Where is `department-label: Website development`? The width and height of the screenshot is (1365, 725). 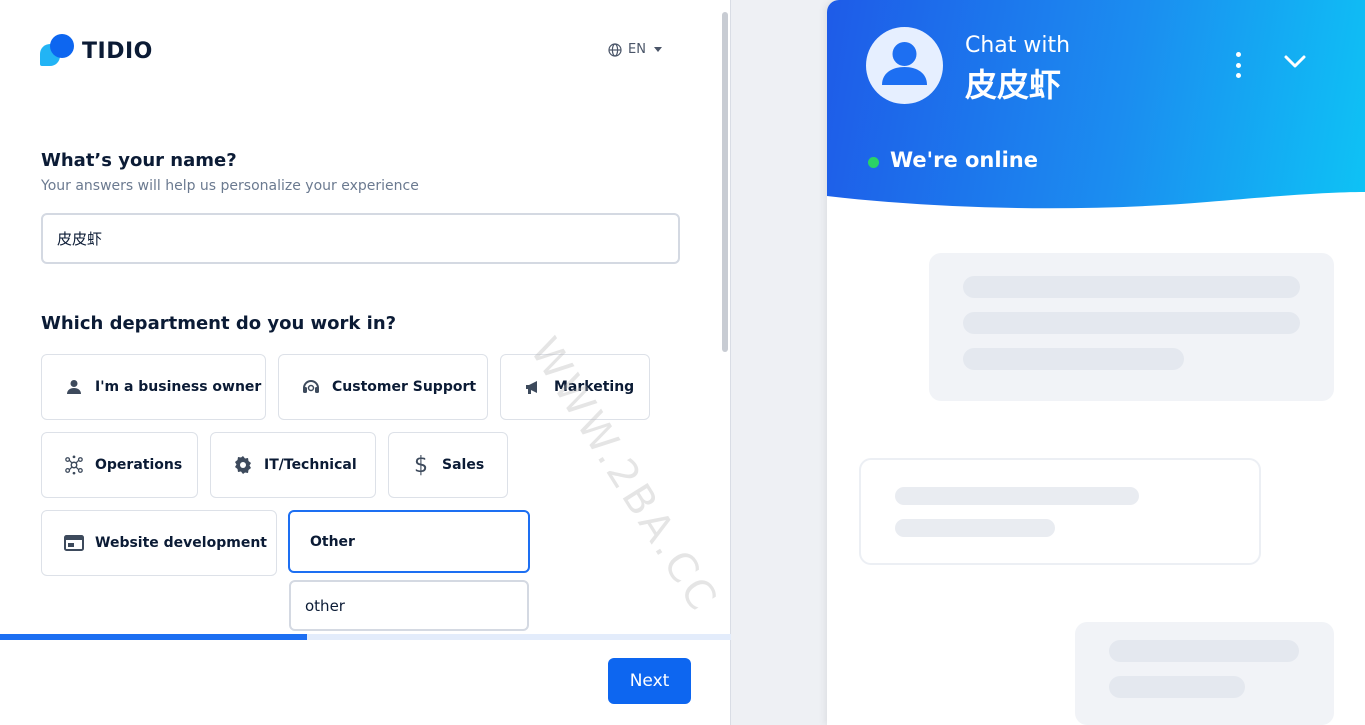 department-label: Website development is located at coordinates (181, 543).